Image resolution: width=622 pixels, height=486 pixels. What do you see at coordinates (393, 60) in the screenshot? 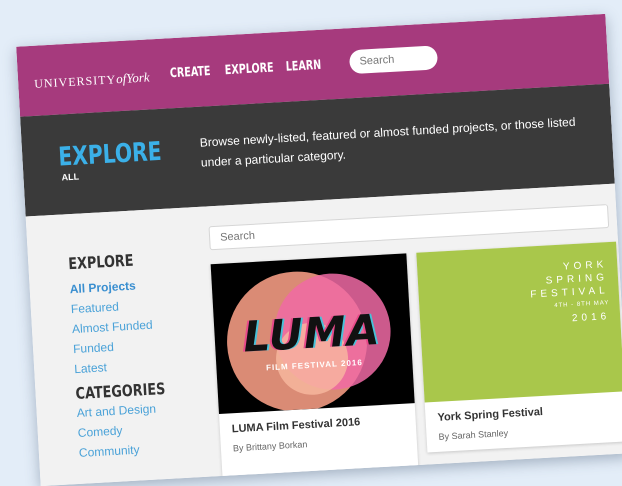
I see `nav-search-input` at bounding box center [393, 60].